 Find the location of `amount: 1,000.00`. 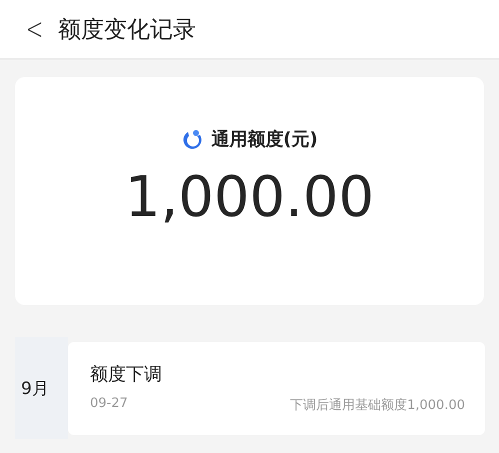

amount: 1,000.00 is located at coordinates (249, 197).